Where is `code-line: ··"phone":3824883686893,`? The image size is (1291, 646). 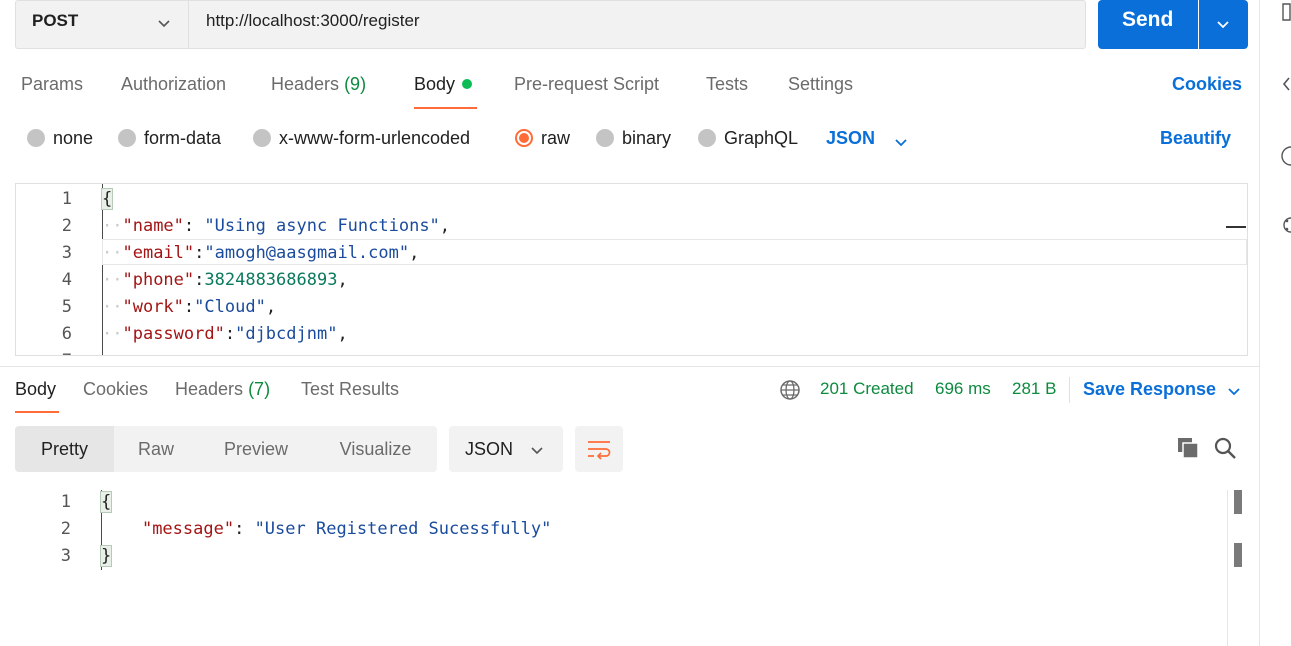 code-line: ··"phone":3824883686893, is located at coordinates (225, 280).